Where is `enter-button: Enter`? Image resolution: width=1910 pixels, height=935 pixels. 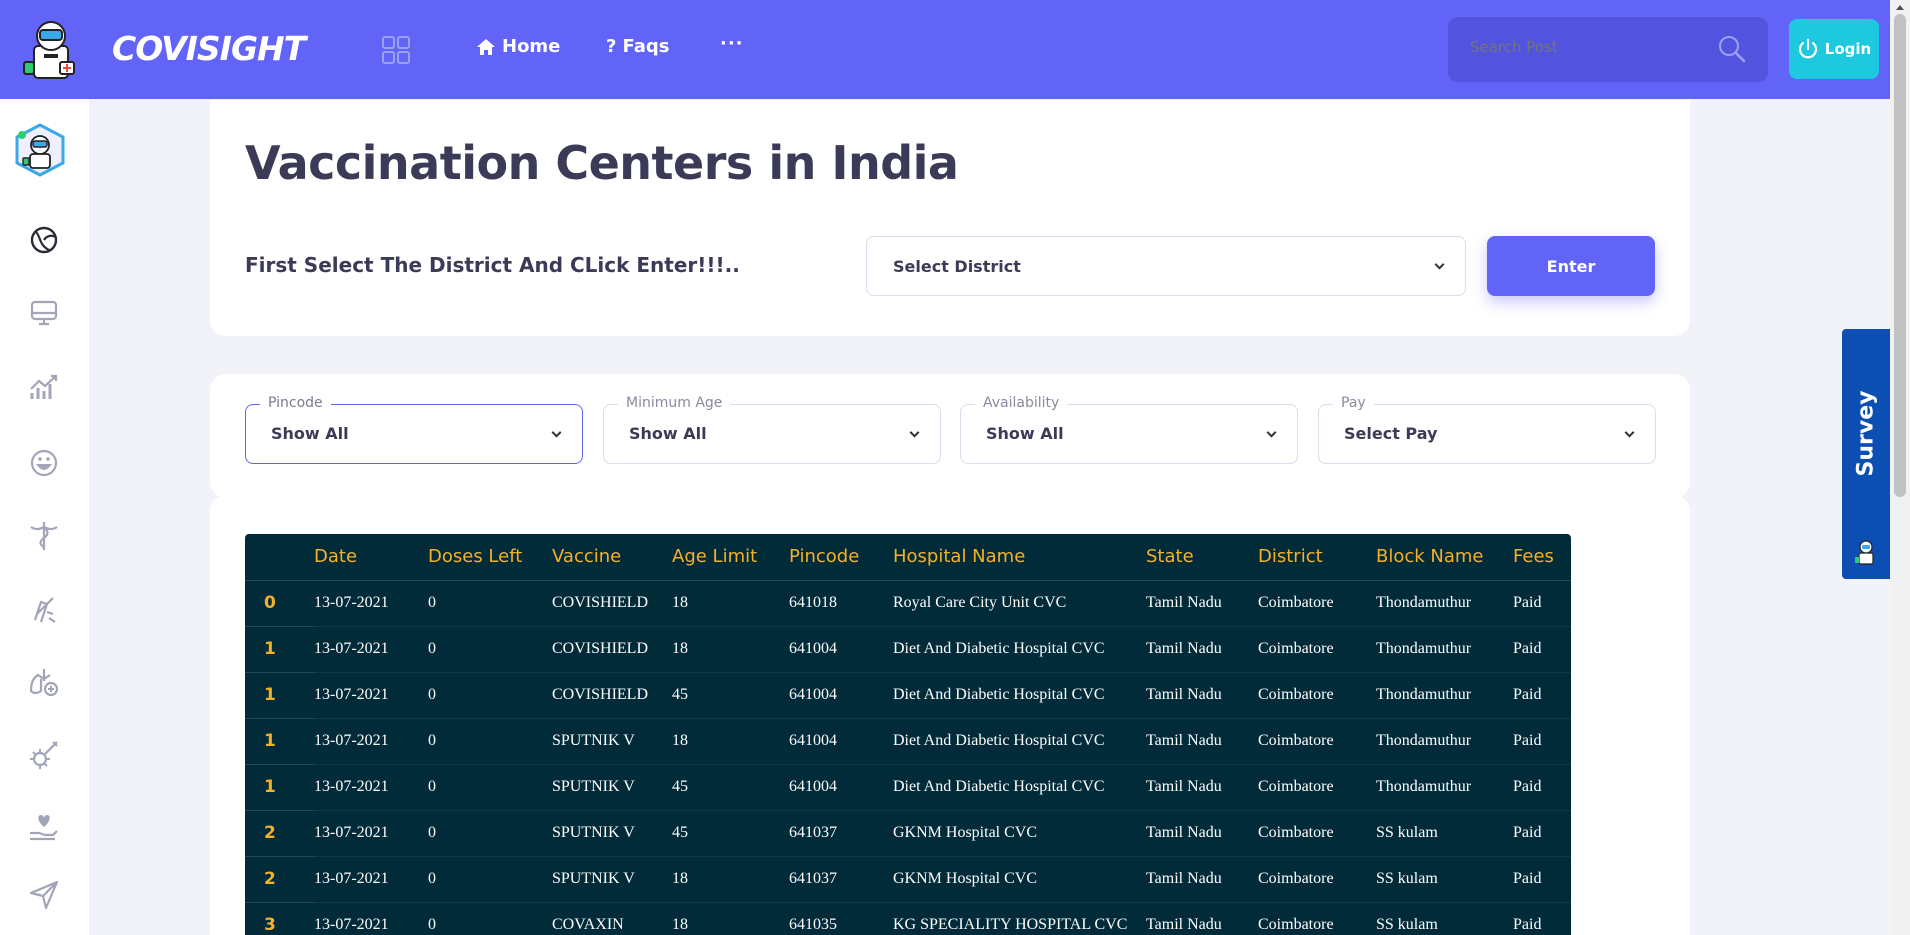 enter-button: Enter is located at coordinates (1571, 266).